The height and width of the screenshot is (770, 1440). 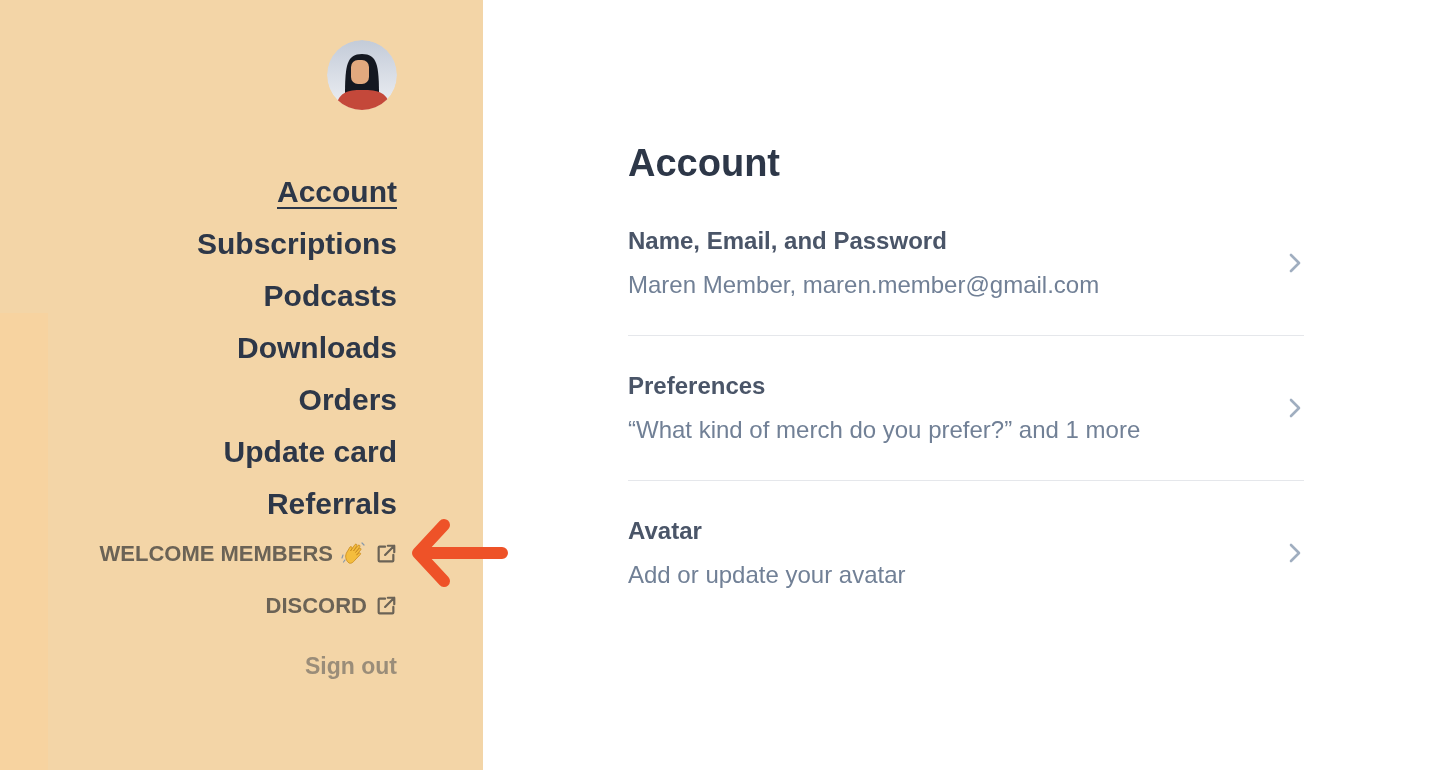 I want to click on row-detail: Maren Member, maren.member@gmail.com, so click(x=864, y=285).